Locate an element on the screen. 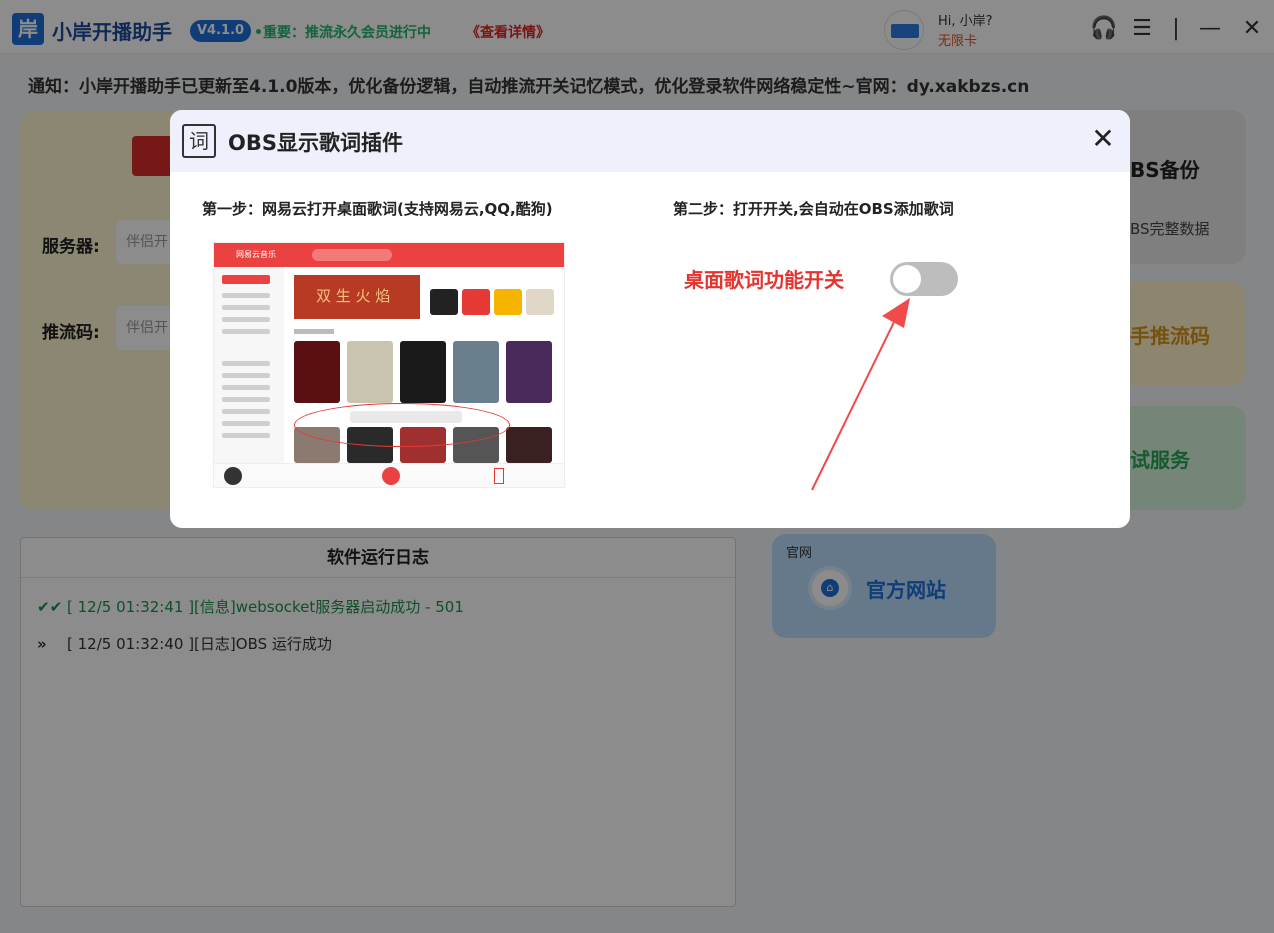 The width and height of the screenshot is (1274, 933). play-icon is located at coordinates (391, 476).